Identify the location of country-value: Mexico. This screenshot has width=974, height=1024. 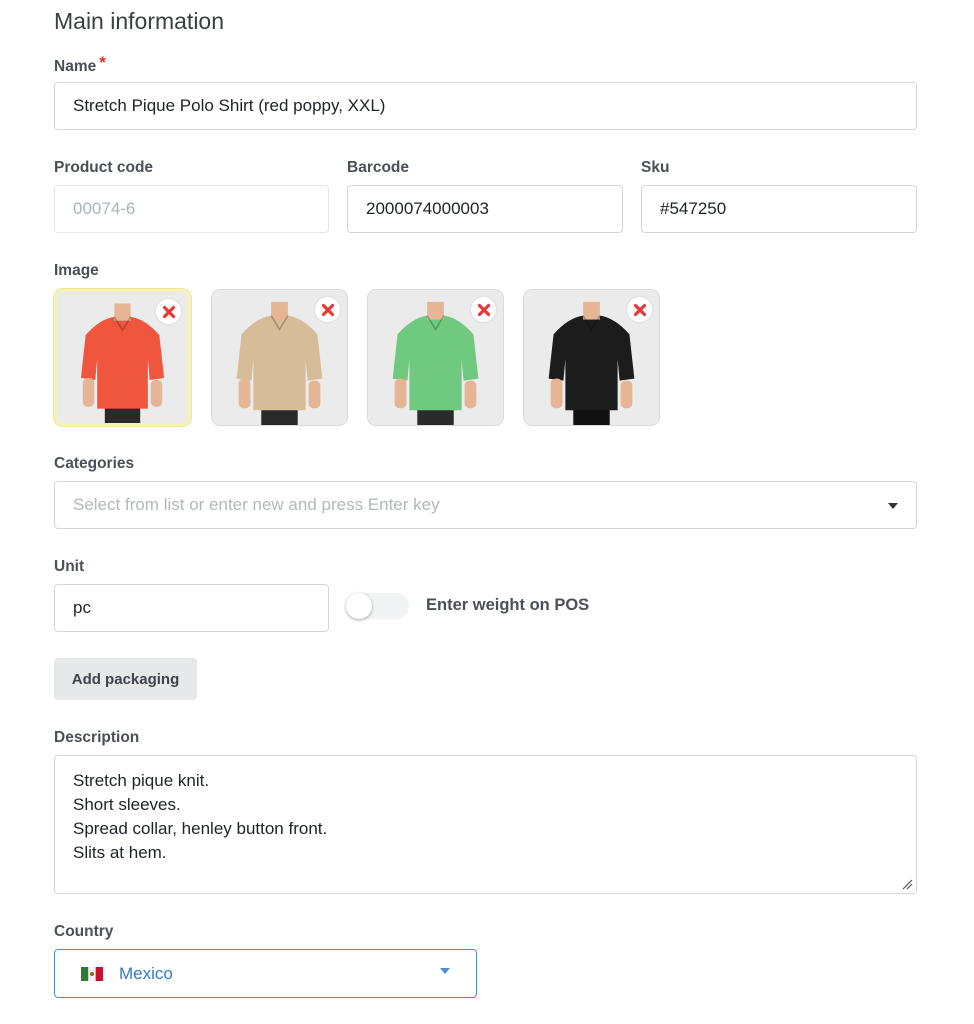
(146, 973).